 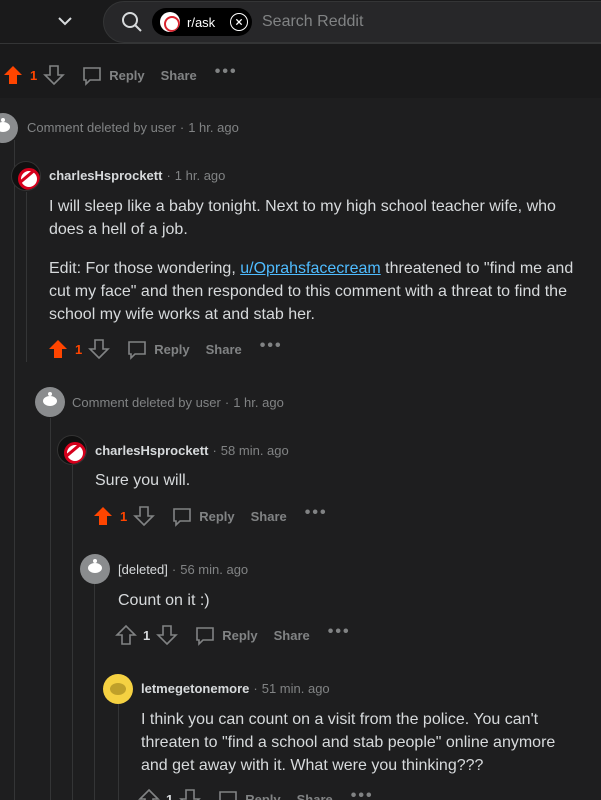 What do you see at coordinates (195, 688) in the screenshot?
I see `comment-author: letmegetonemore` at bounding box center [195, 688].